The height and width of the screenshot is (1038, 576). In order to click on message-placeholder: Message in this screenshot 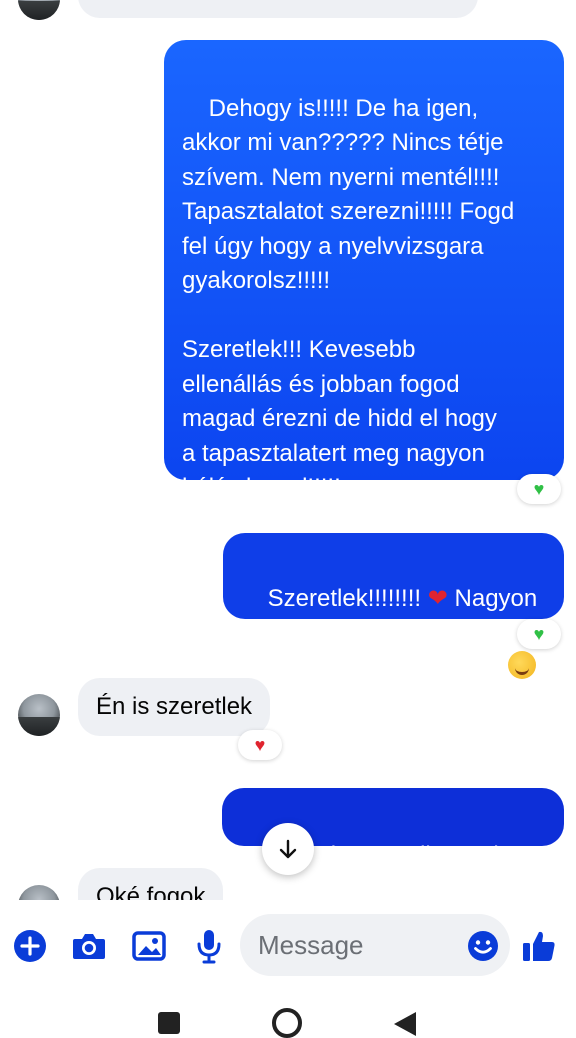, I will do `click(311, 945)`.